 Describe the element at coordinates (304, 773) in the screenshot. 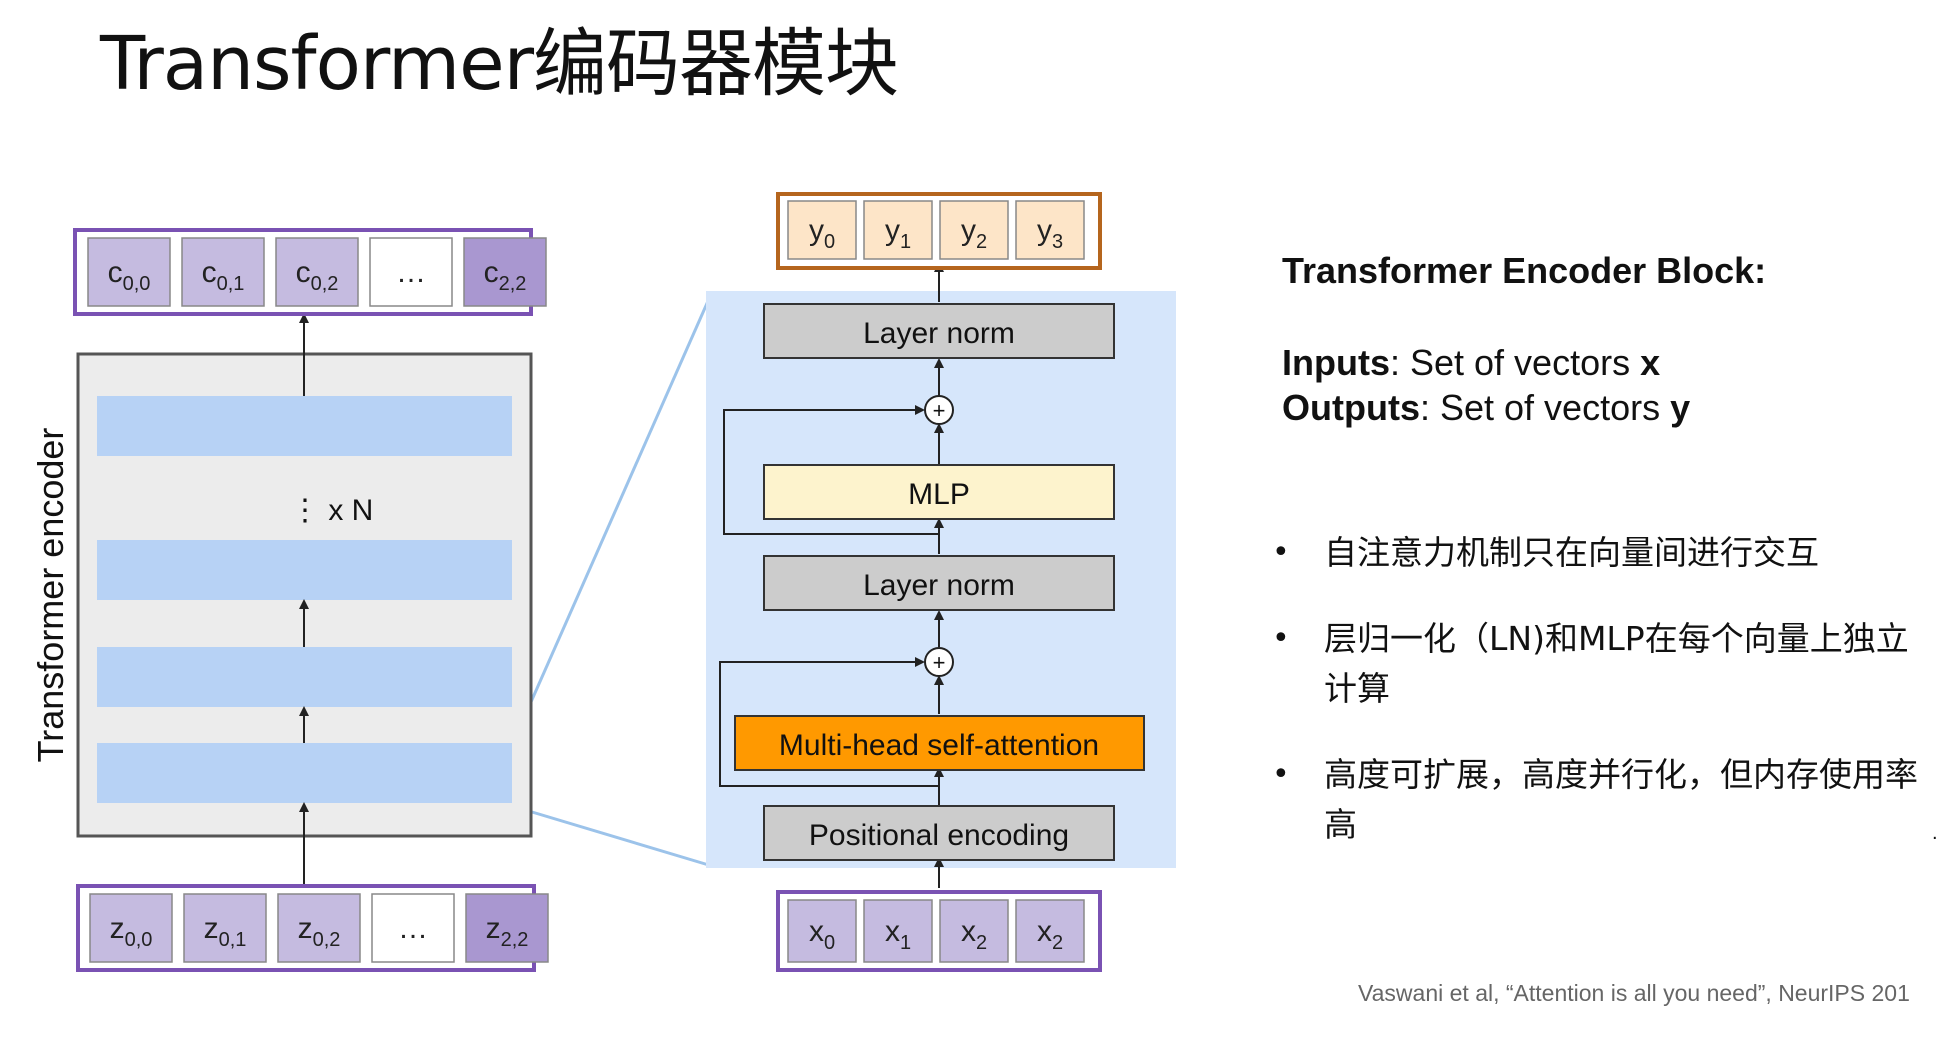

I see `encoder-layer-highlighted` at that location.